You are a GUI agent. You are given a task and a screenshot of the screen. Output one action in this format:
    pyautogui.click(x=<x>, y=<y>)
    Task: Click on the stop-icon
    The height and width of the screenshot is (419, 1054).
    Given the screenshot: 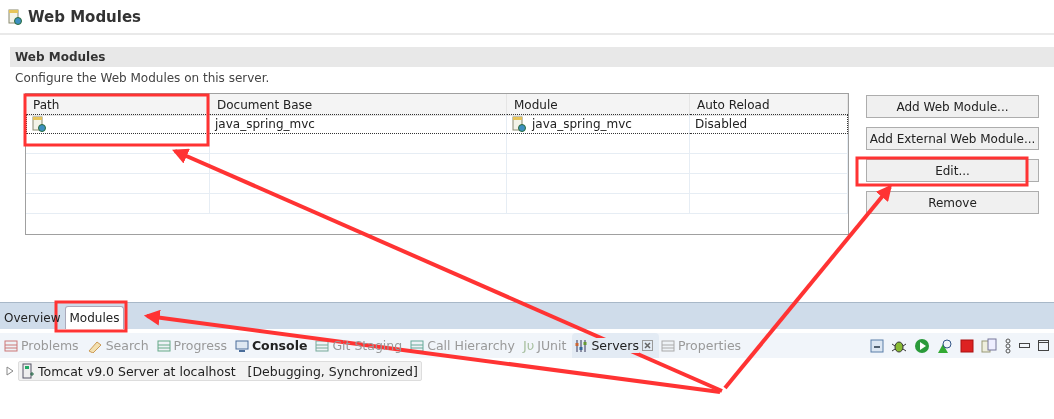 What is the action you would take?
    pyautogui.click(x=967, y=345)
    